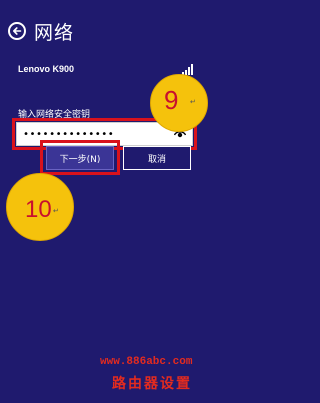 The image size is (320, 403). Describe the element at coordinates (56, 211) in the screenshot. I see `step-10-mark: ↵` at that location.